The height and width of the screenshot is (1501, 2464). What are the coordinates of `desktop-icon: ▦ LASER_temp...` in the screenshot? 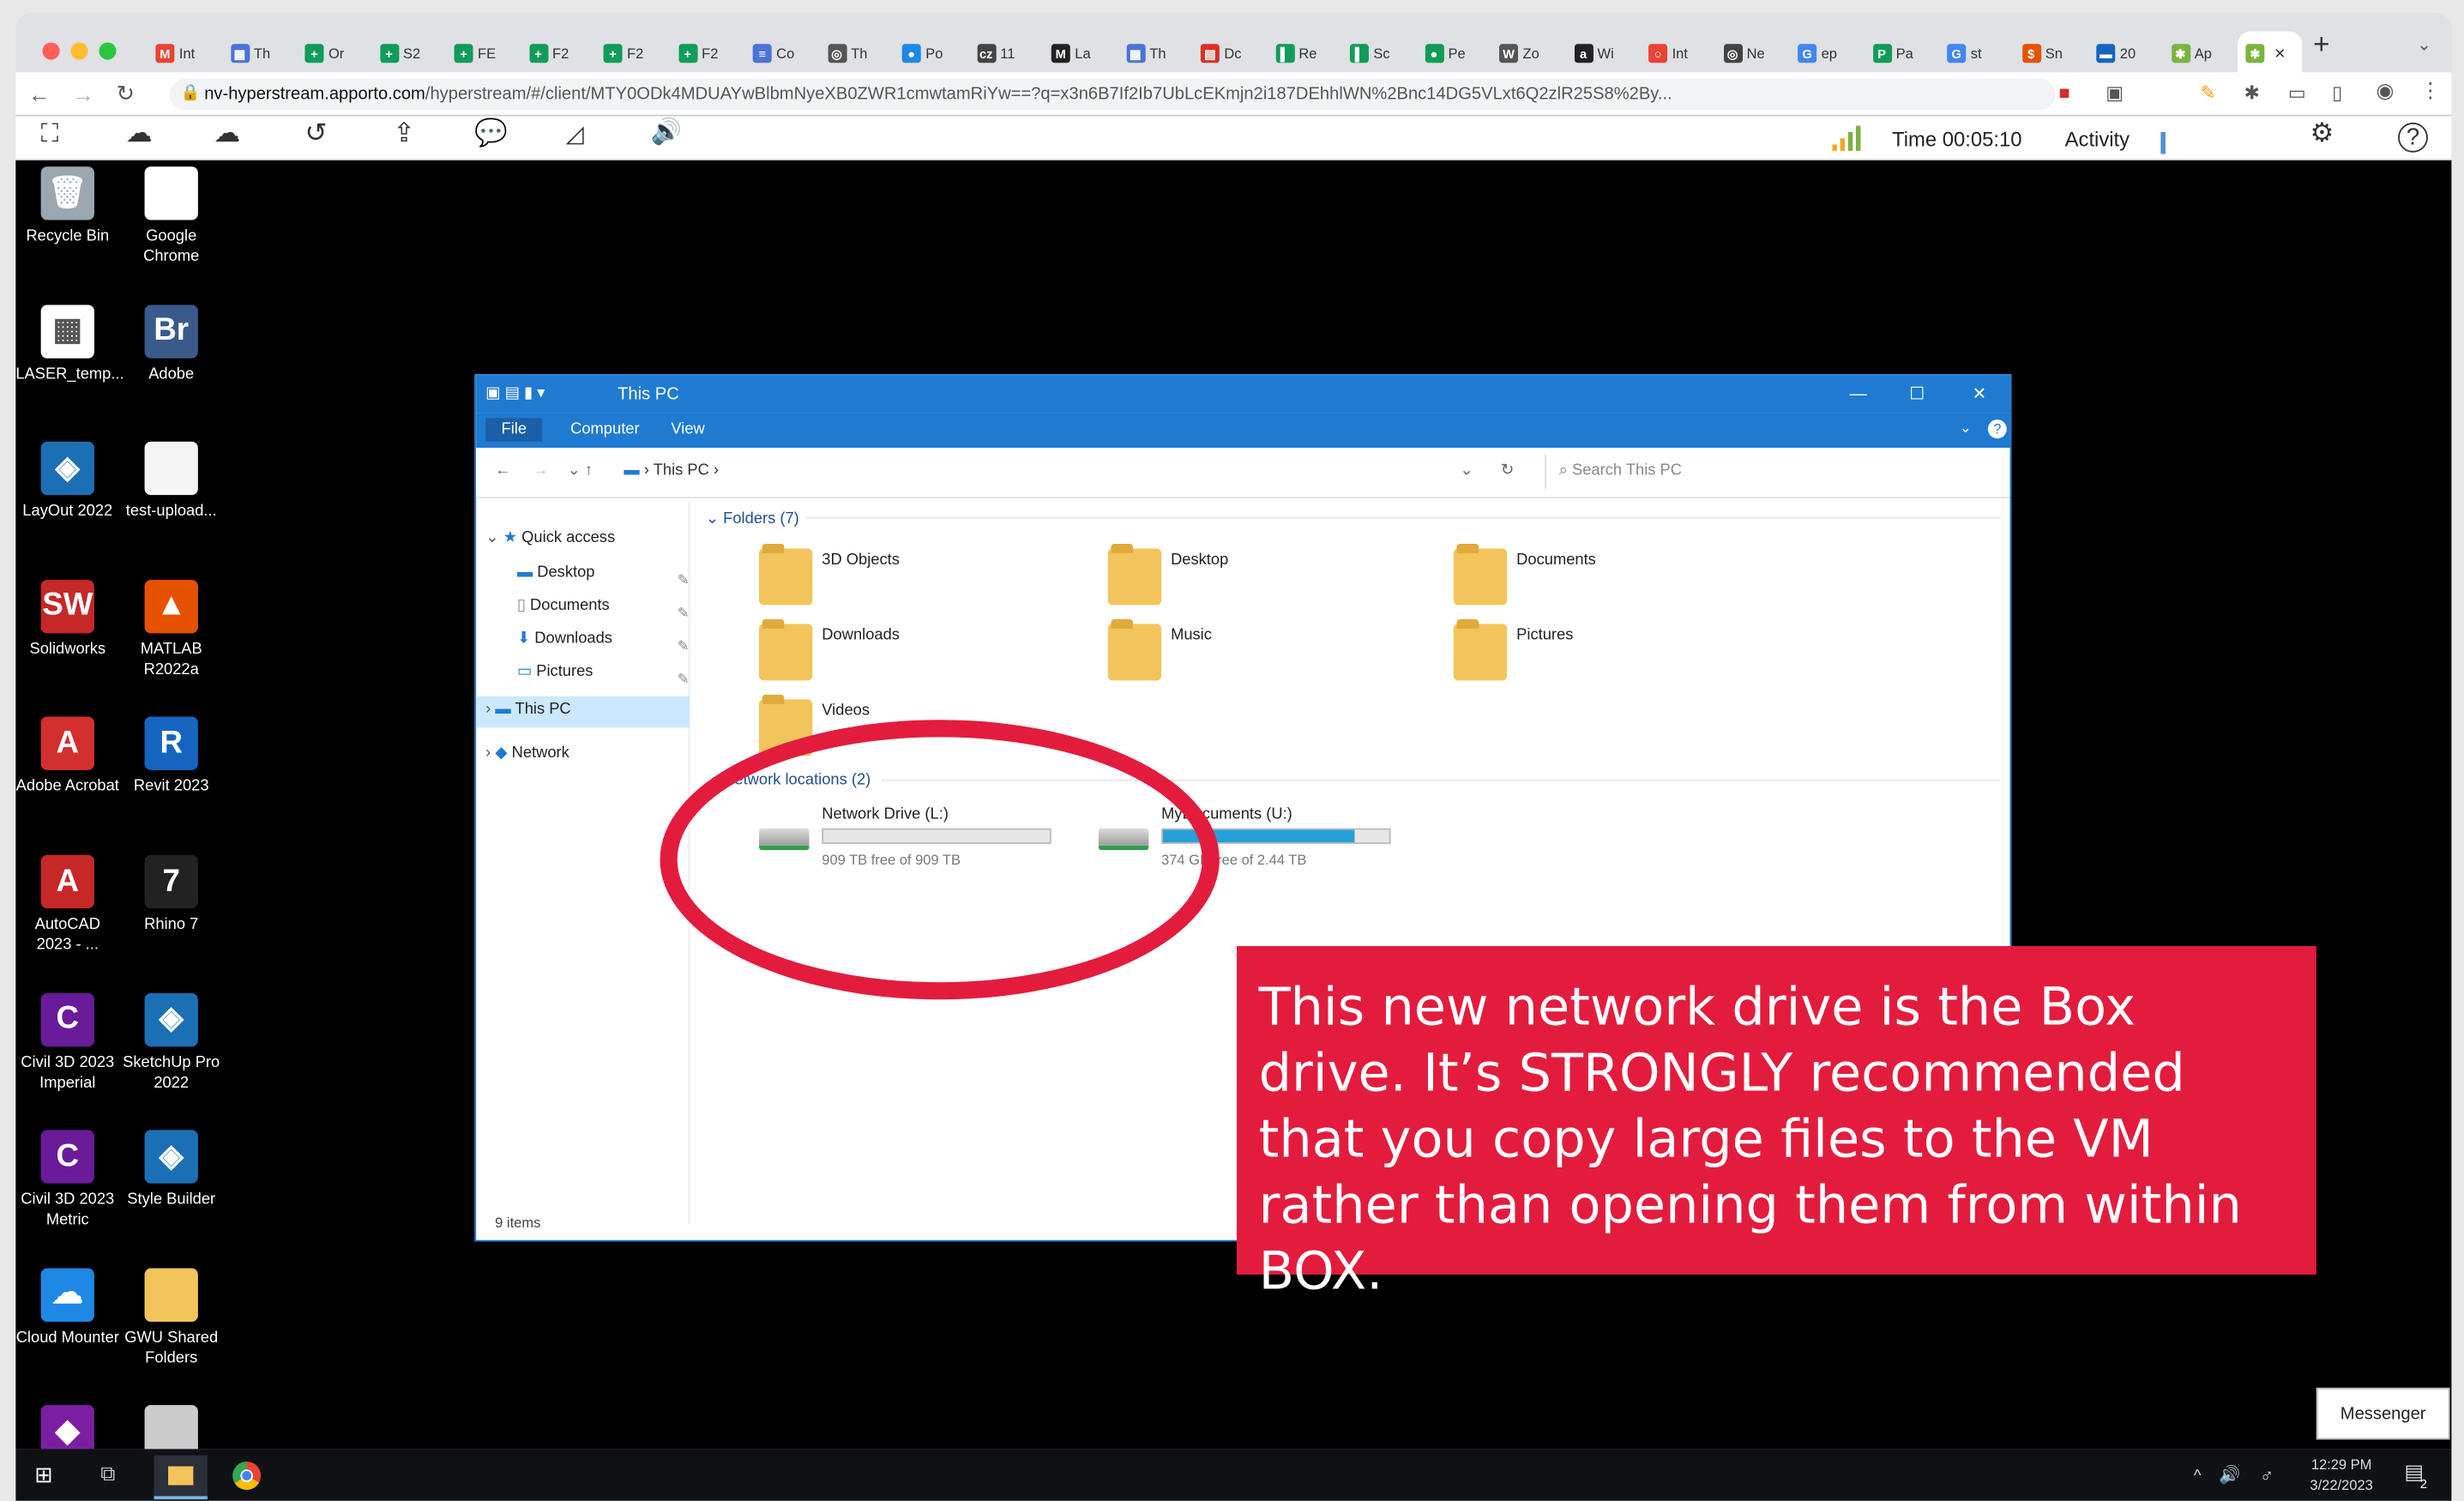 It's located at (69, 344).